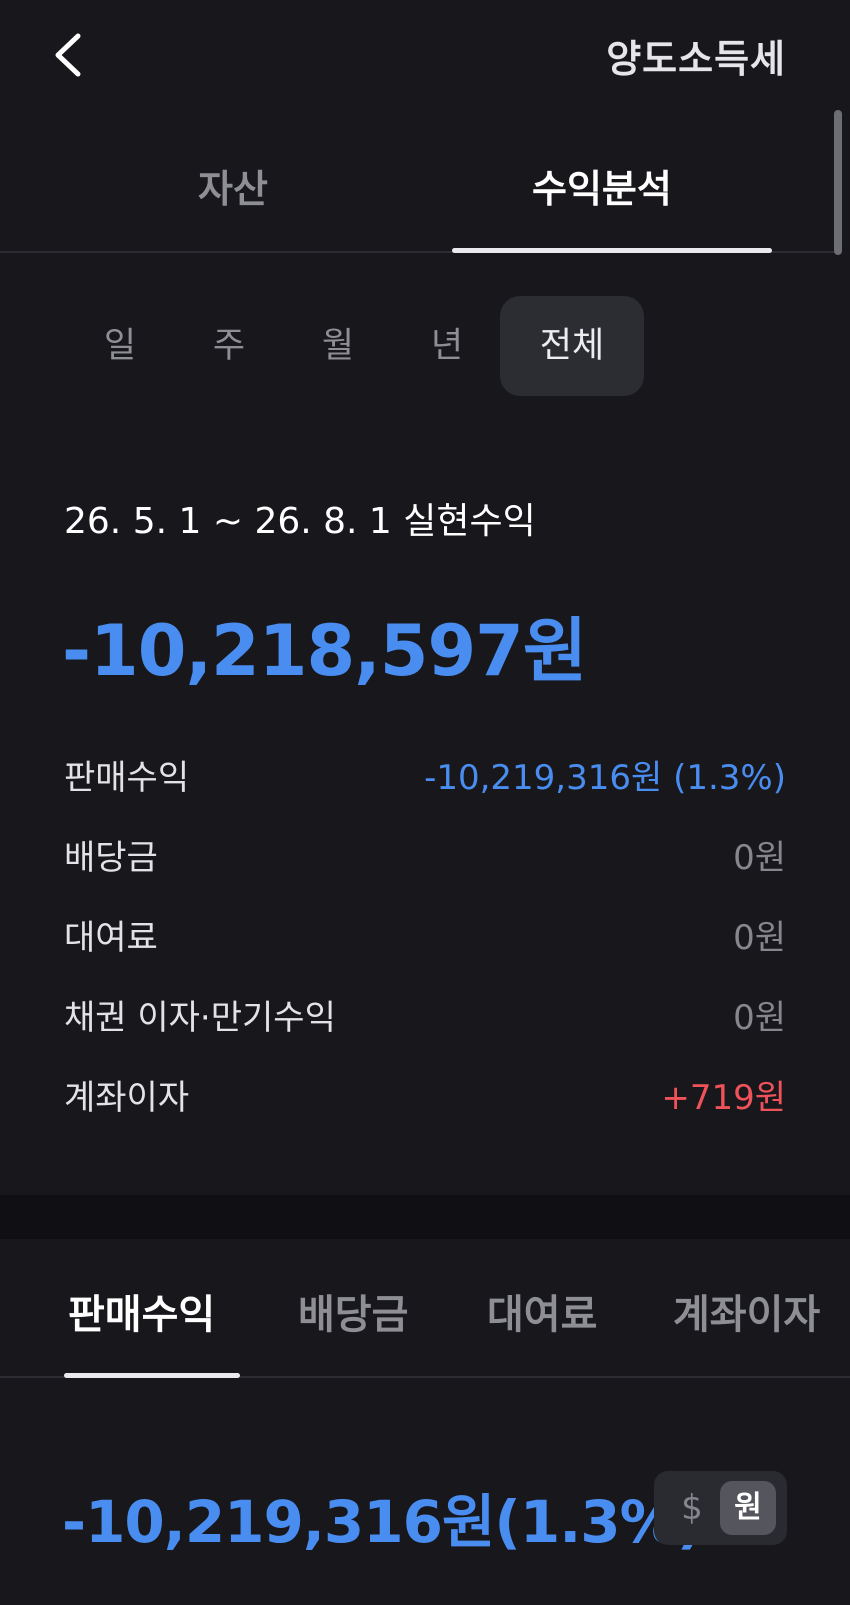 The image size is (850, 1605). What do you see at coordinates (612, 250) in the screenshot?
I see `active-tab-indicator` at bounding box center [612, 250].